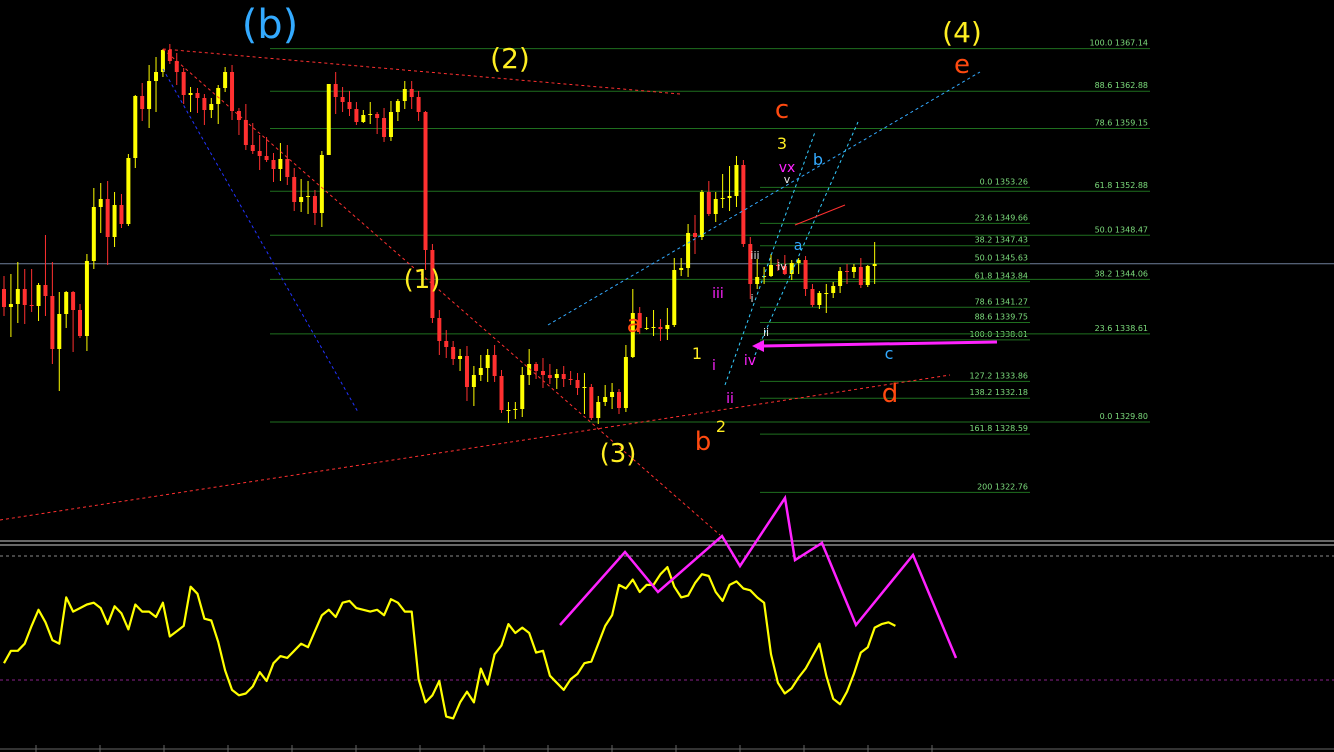 The height and width of the screenshot is (752, 1334). I want to click on wave-label: i, so click(714, 366).